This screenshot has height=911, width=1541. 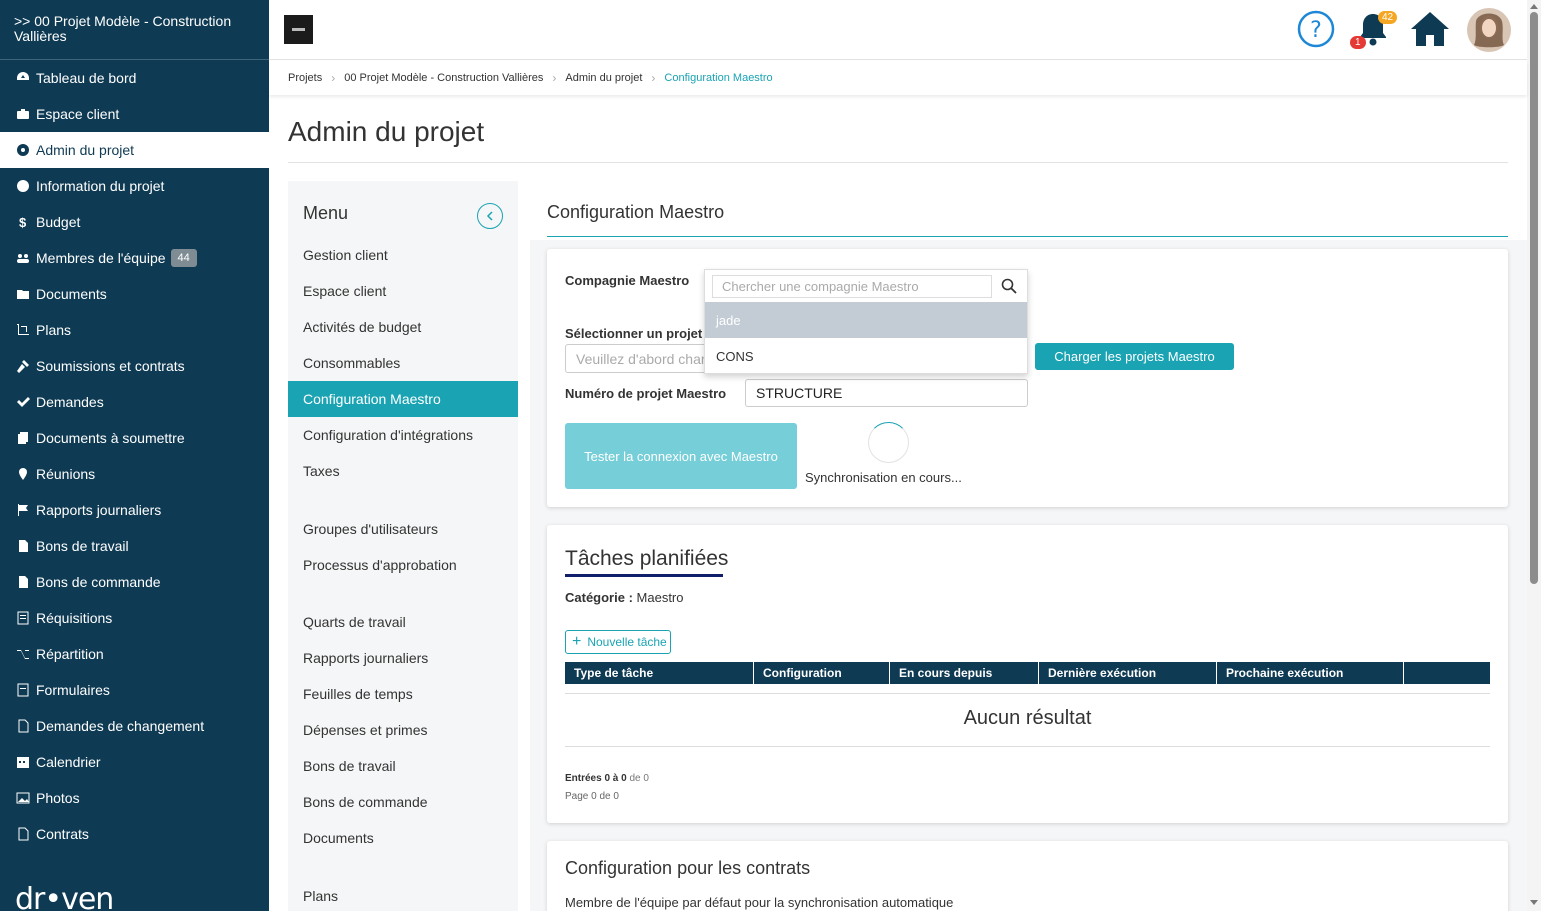 I want to click on entries-rest: de 0, so click(x=639, y=778).